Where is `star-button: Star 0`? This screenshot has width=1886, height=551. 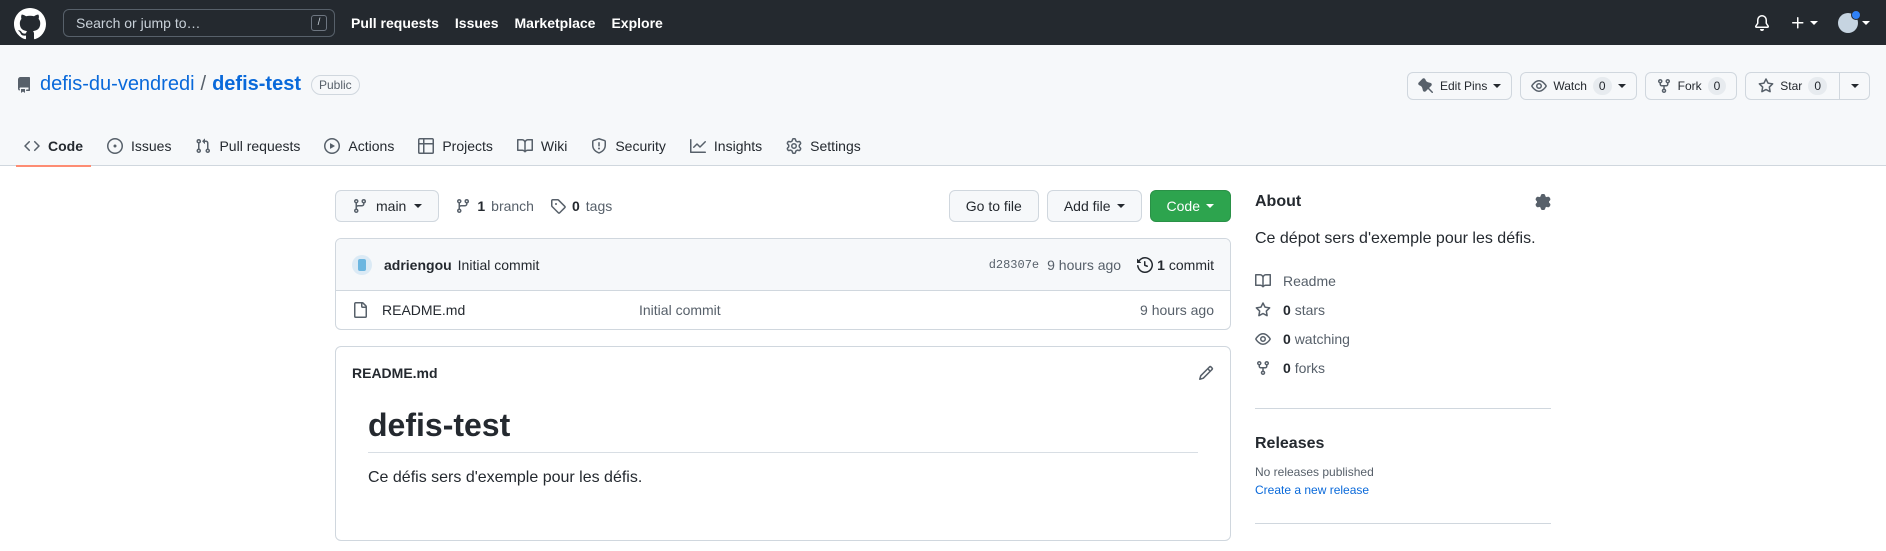 star-button: Star 0 is located at coordinates (1792, 86).